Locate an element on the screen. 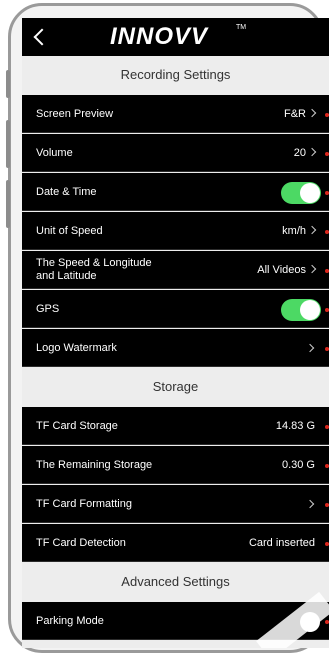 This screenshot has height=653, width=336. row-gps: GPS is located at coordinates (175, 309).